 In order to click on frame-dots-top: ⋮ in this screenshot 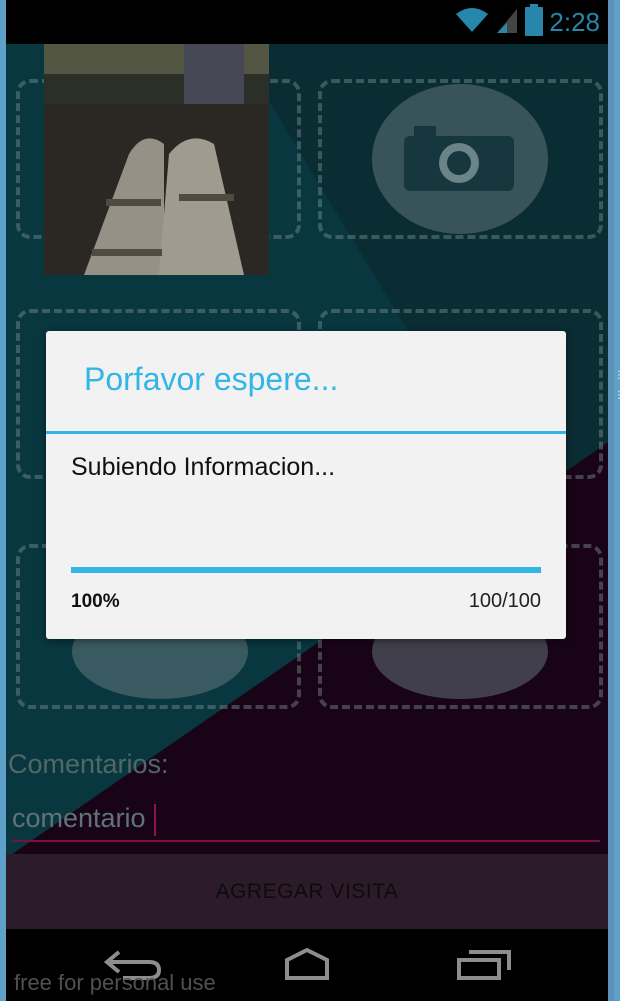, I will do `click(617, 375)`.